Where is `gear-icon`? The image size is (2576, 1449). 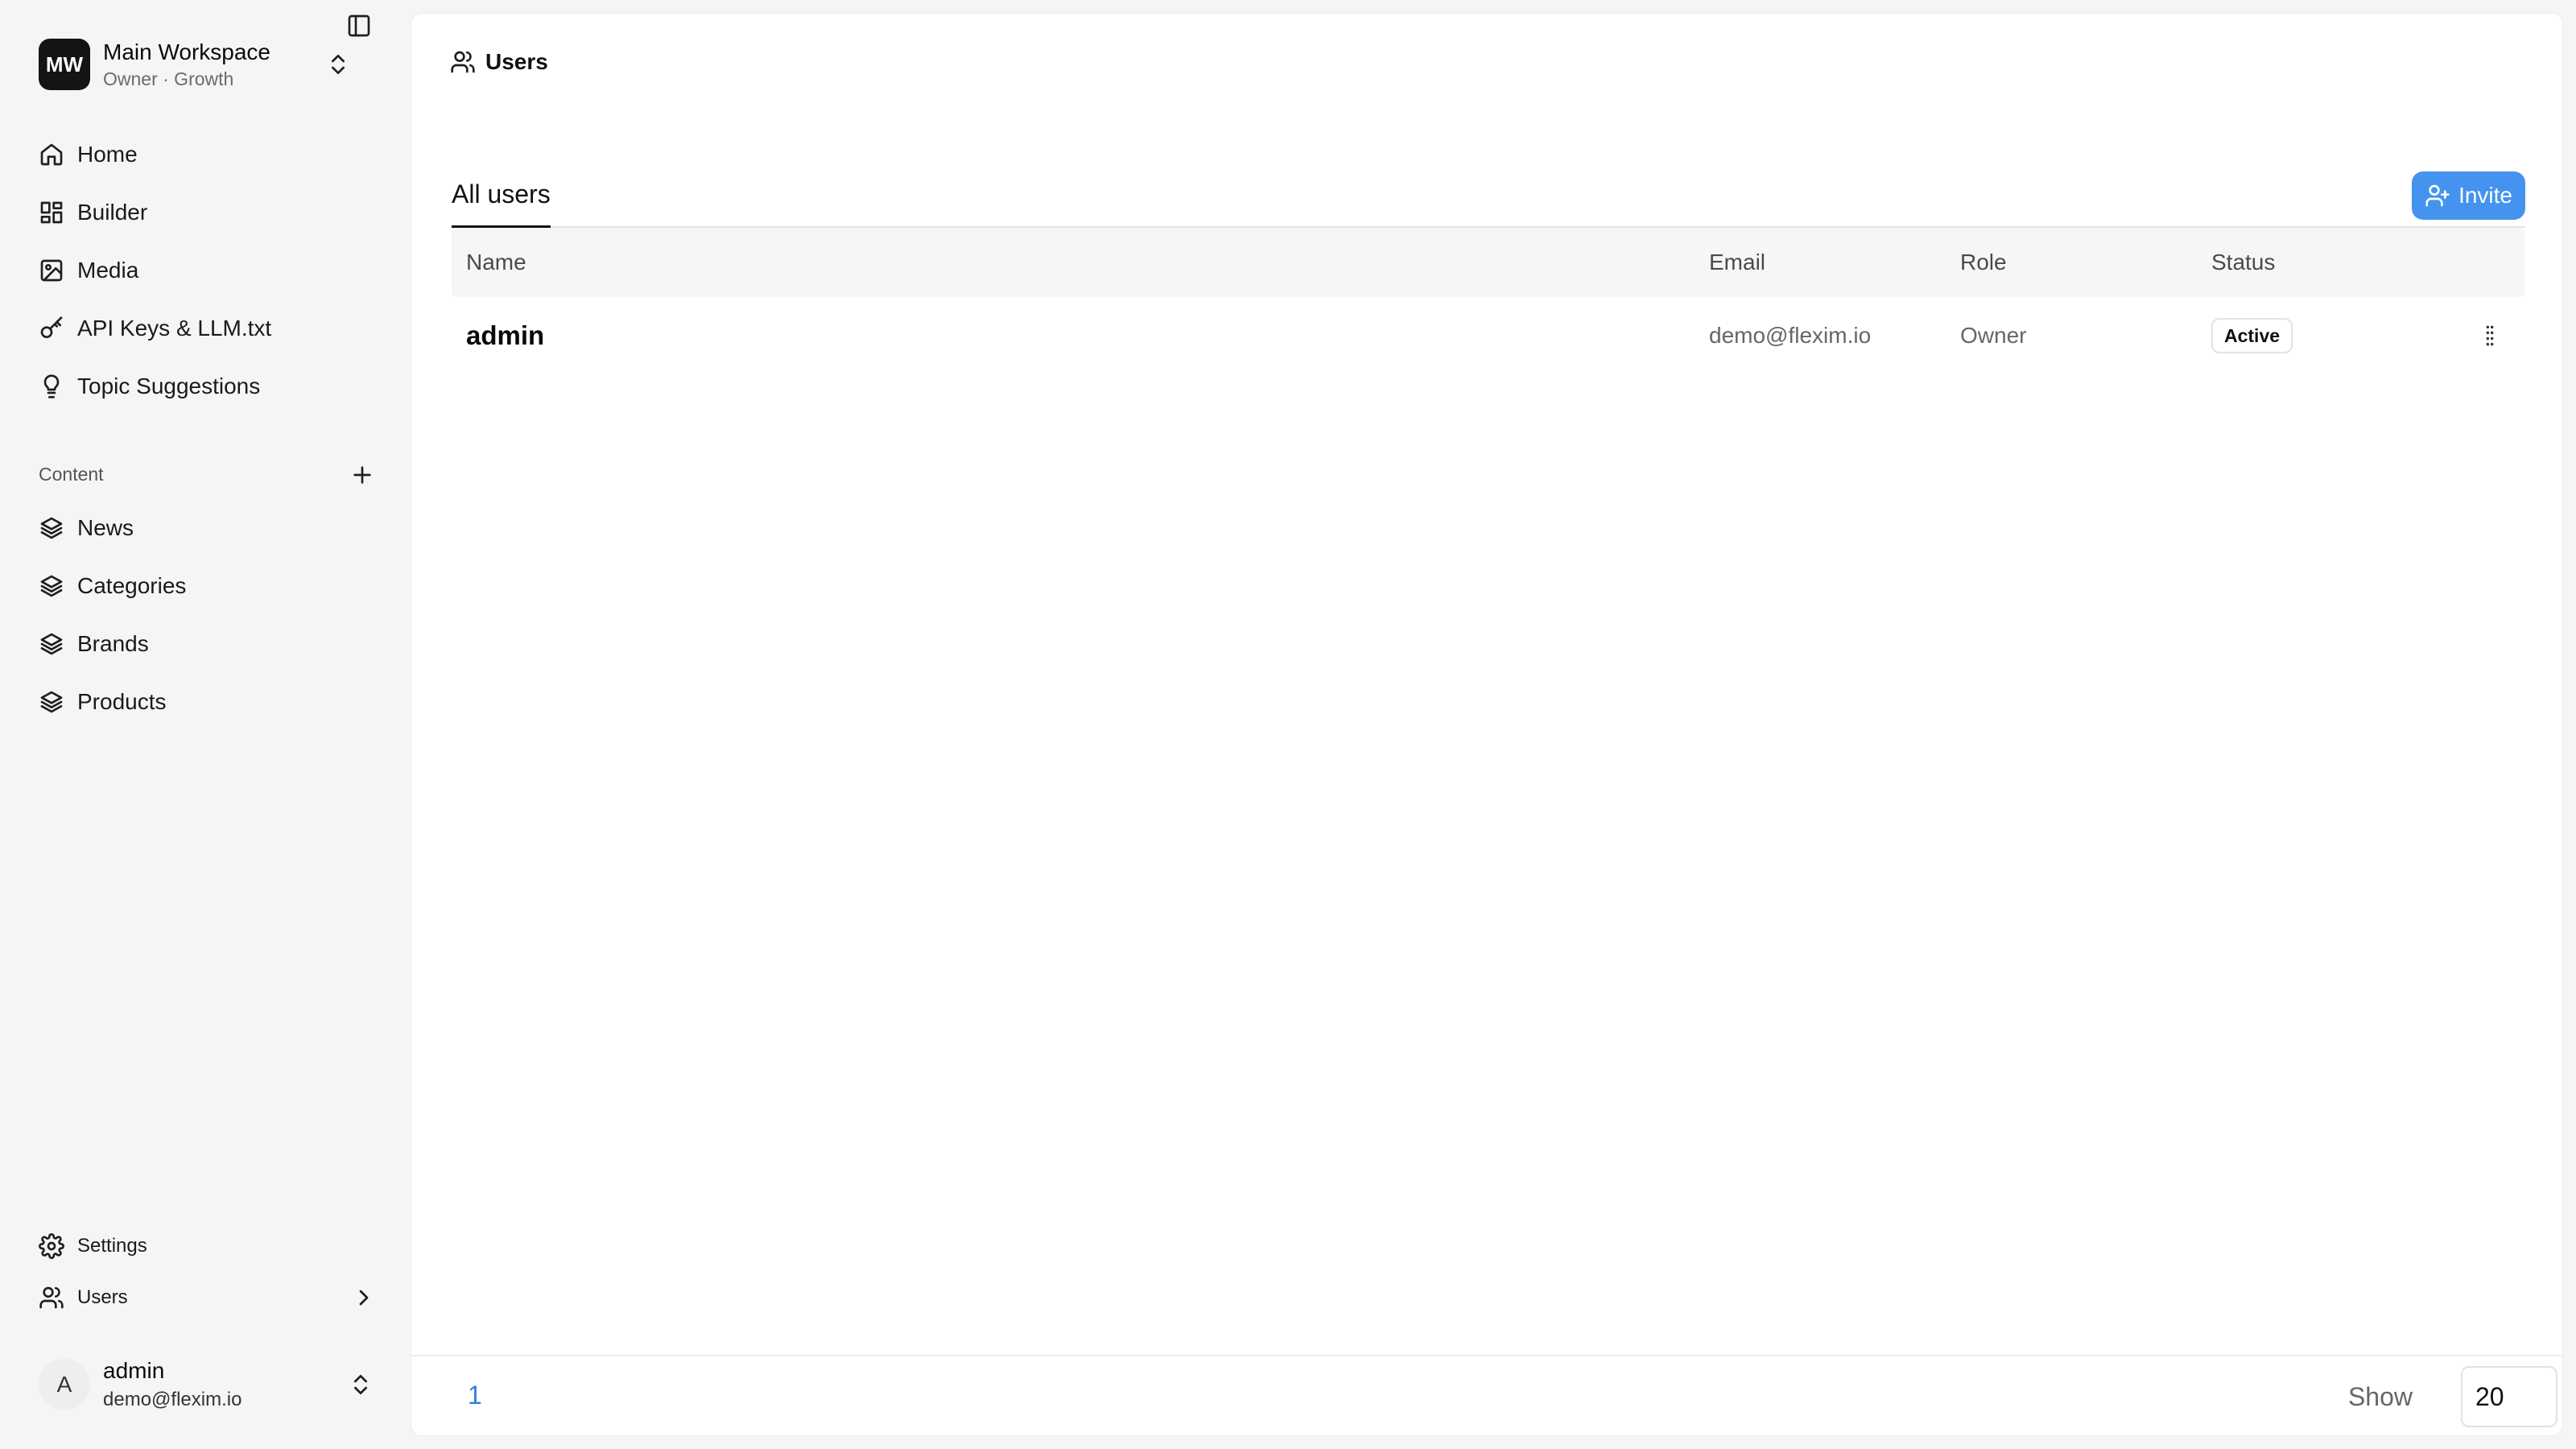
gear-icon is located at coordinates (51, 1246).